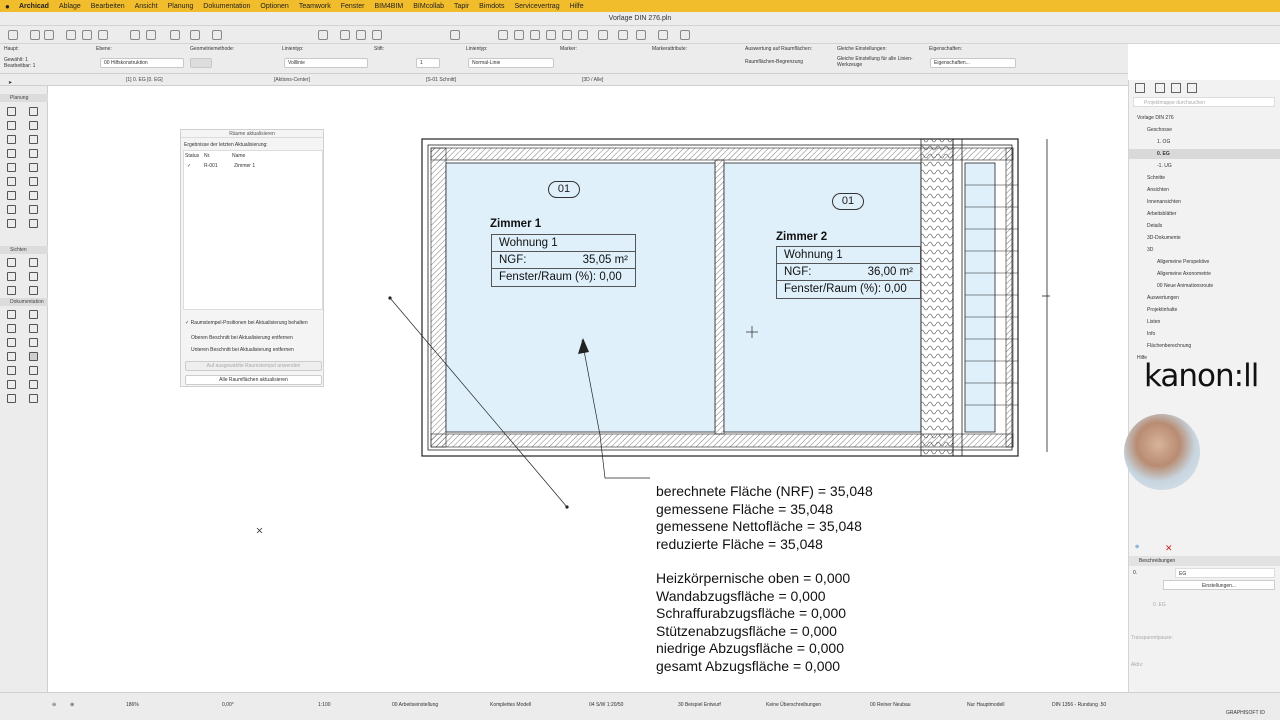  I want to click on opening-tool-icon, so click(11, 223).